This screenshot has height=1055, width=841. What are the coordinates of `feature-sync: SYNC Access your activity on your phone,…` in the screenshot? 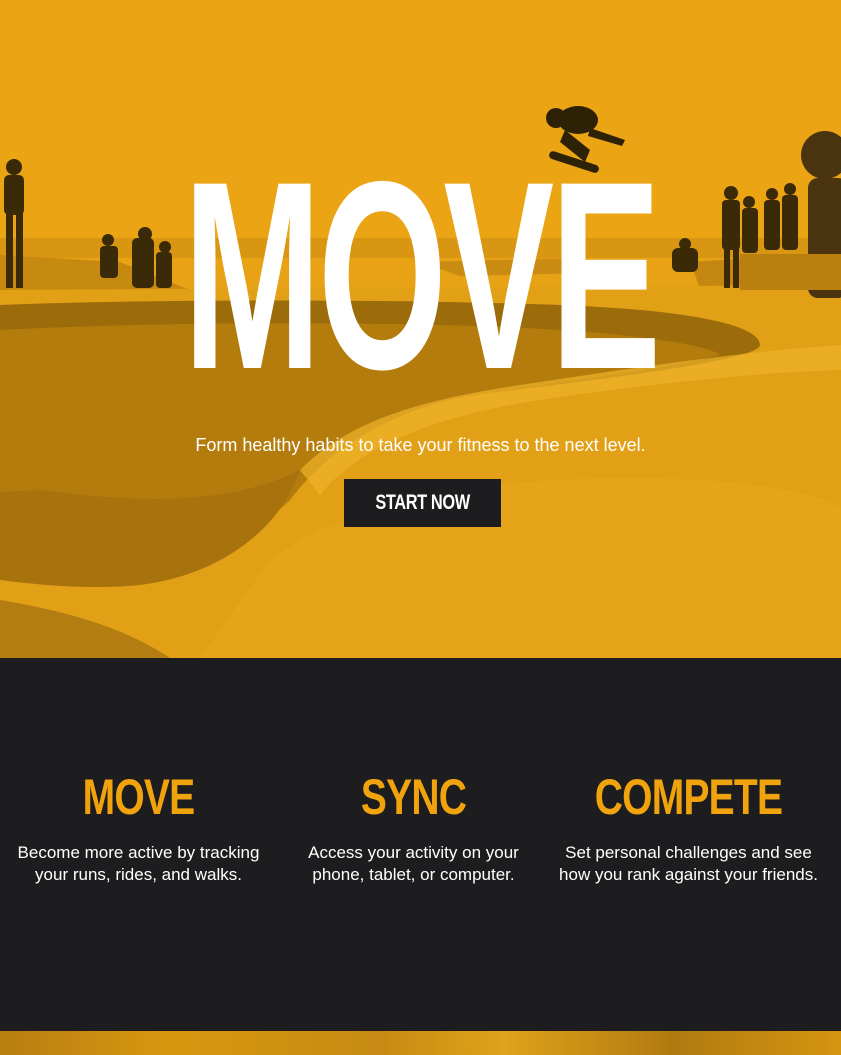 It's located at (413, 772).